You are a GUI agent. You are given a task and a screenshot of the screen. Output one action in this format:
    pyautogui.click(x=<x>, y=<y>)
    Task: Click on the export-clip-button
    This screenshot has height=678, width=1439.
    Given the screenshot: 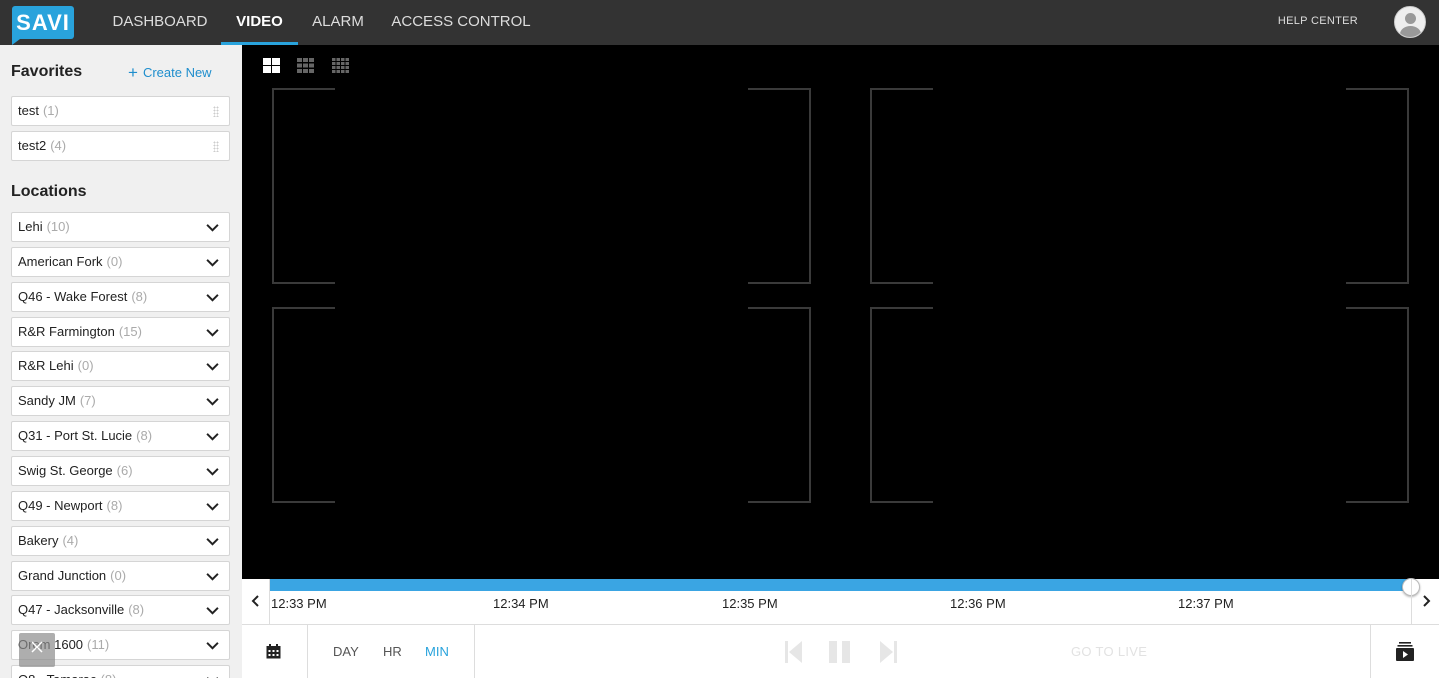 What is the action you would take?
    pyautogui.click(x=1404, y=651)
    